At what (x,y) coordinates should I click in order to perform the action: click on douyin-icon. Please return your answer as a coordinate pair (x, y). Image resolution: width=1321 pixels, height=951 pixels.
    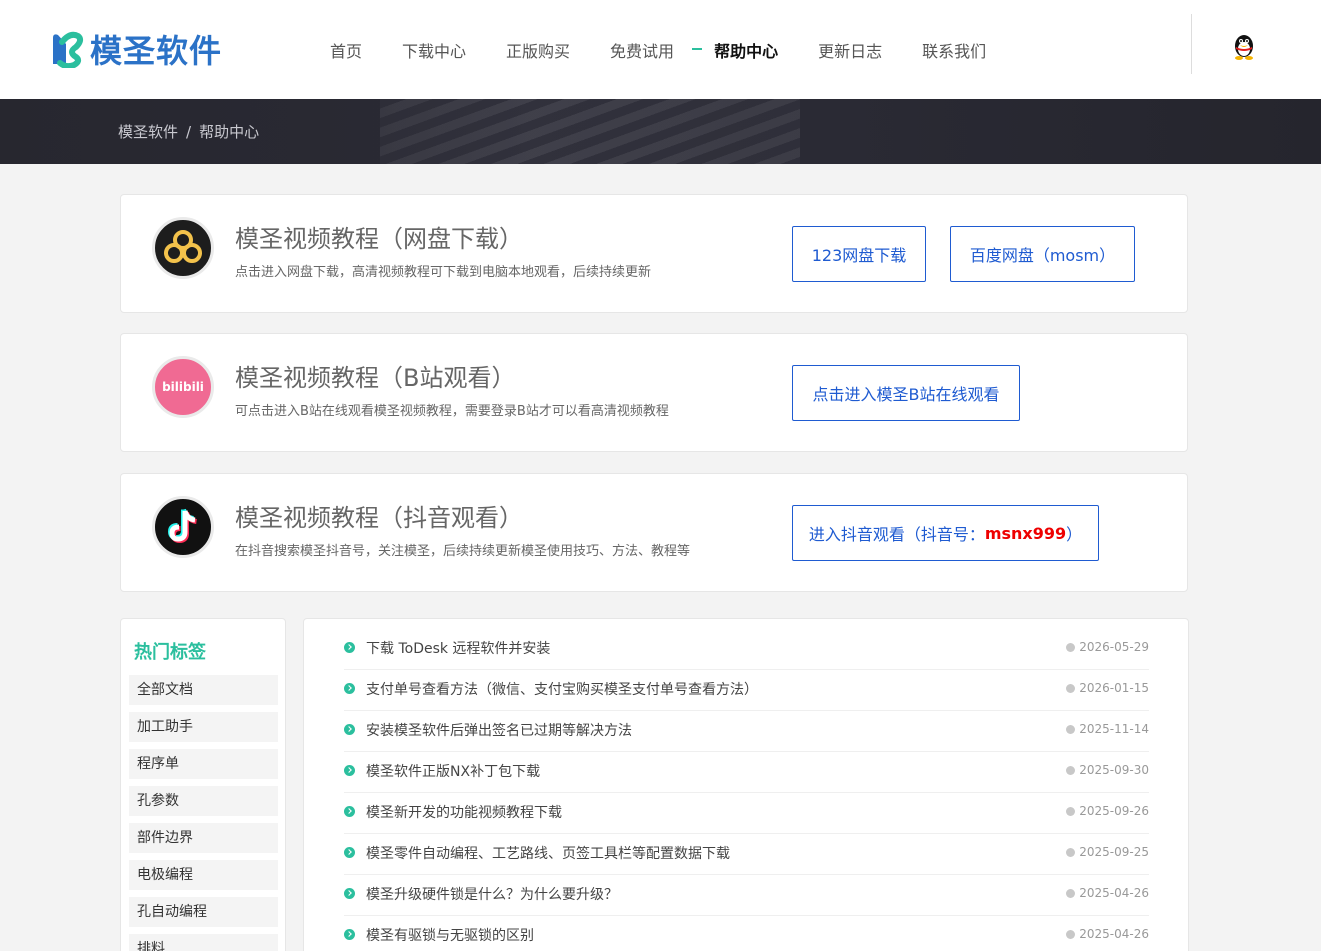
    Looking at the image, I should click on (183, 527).